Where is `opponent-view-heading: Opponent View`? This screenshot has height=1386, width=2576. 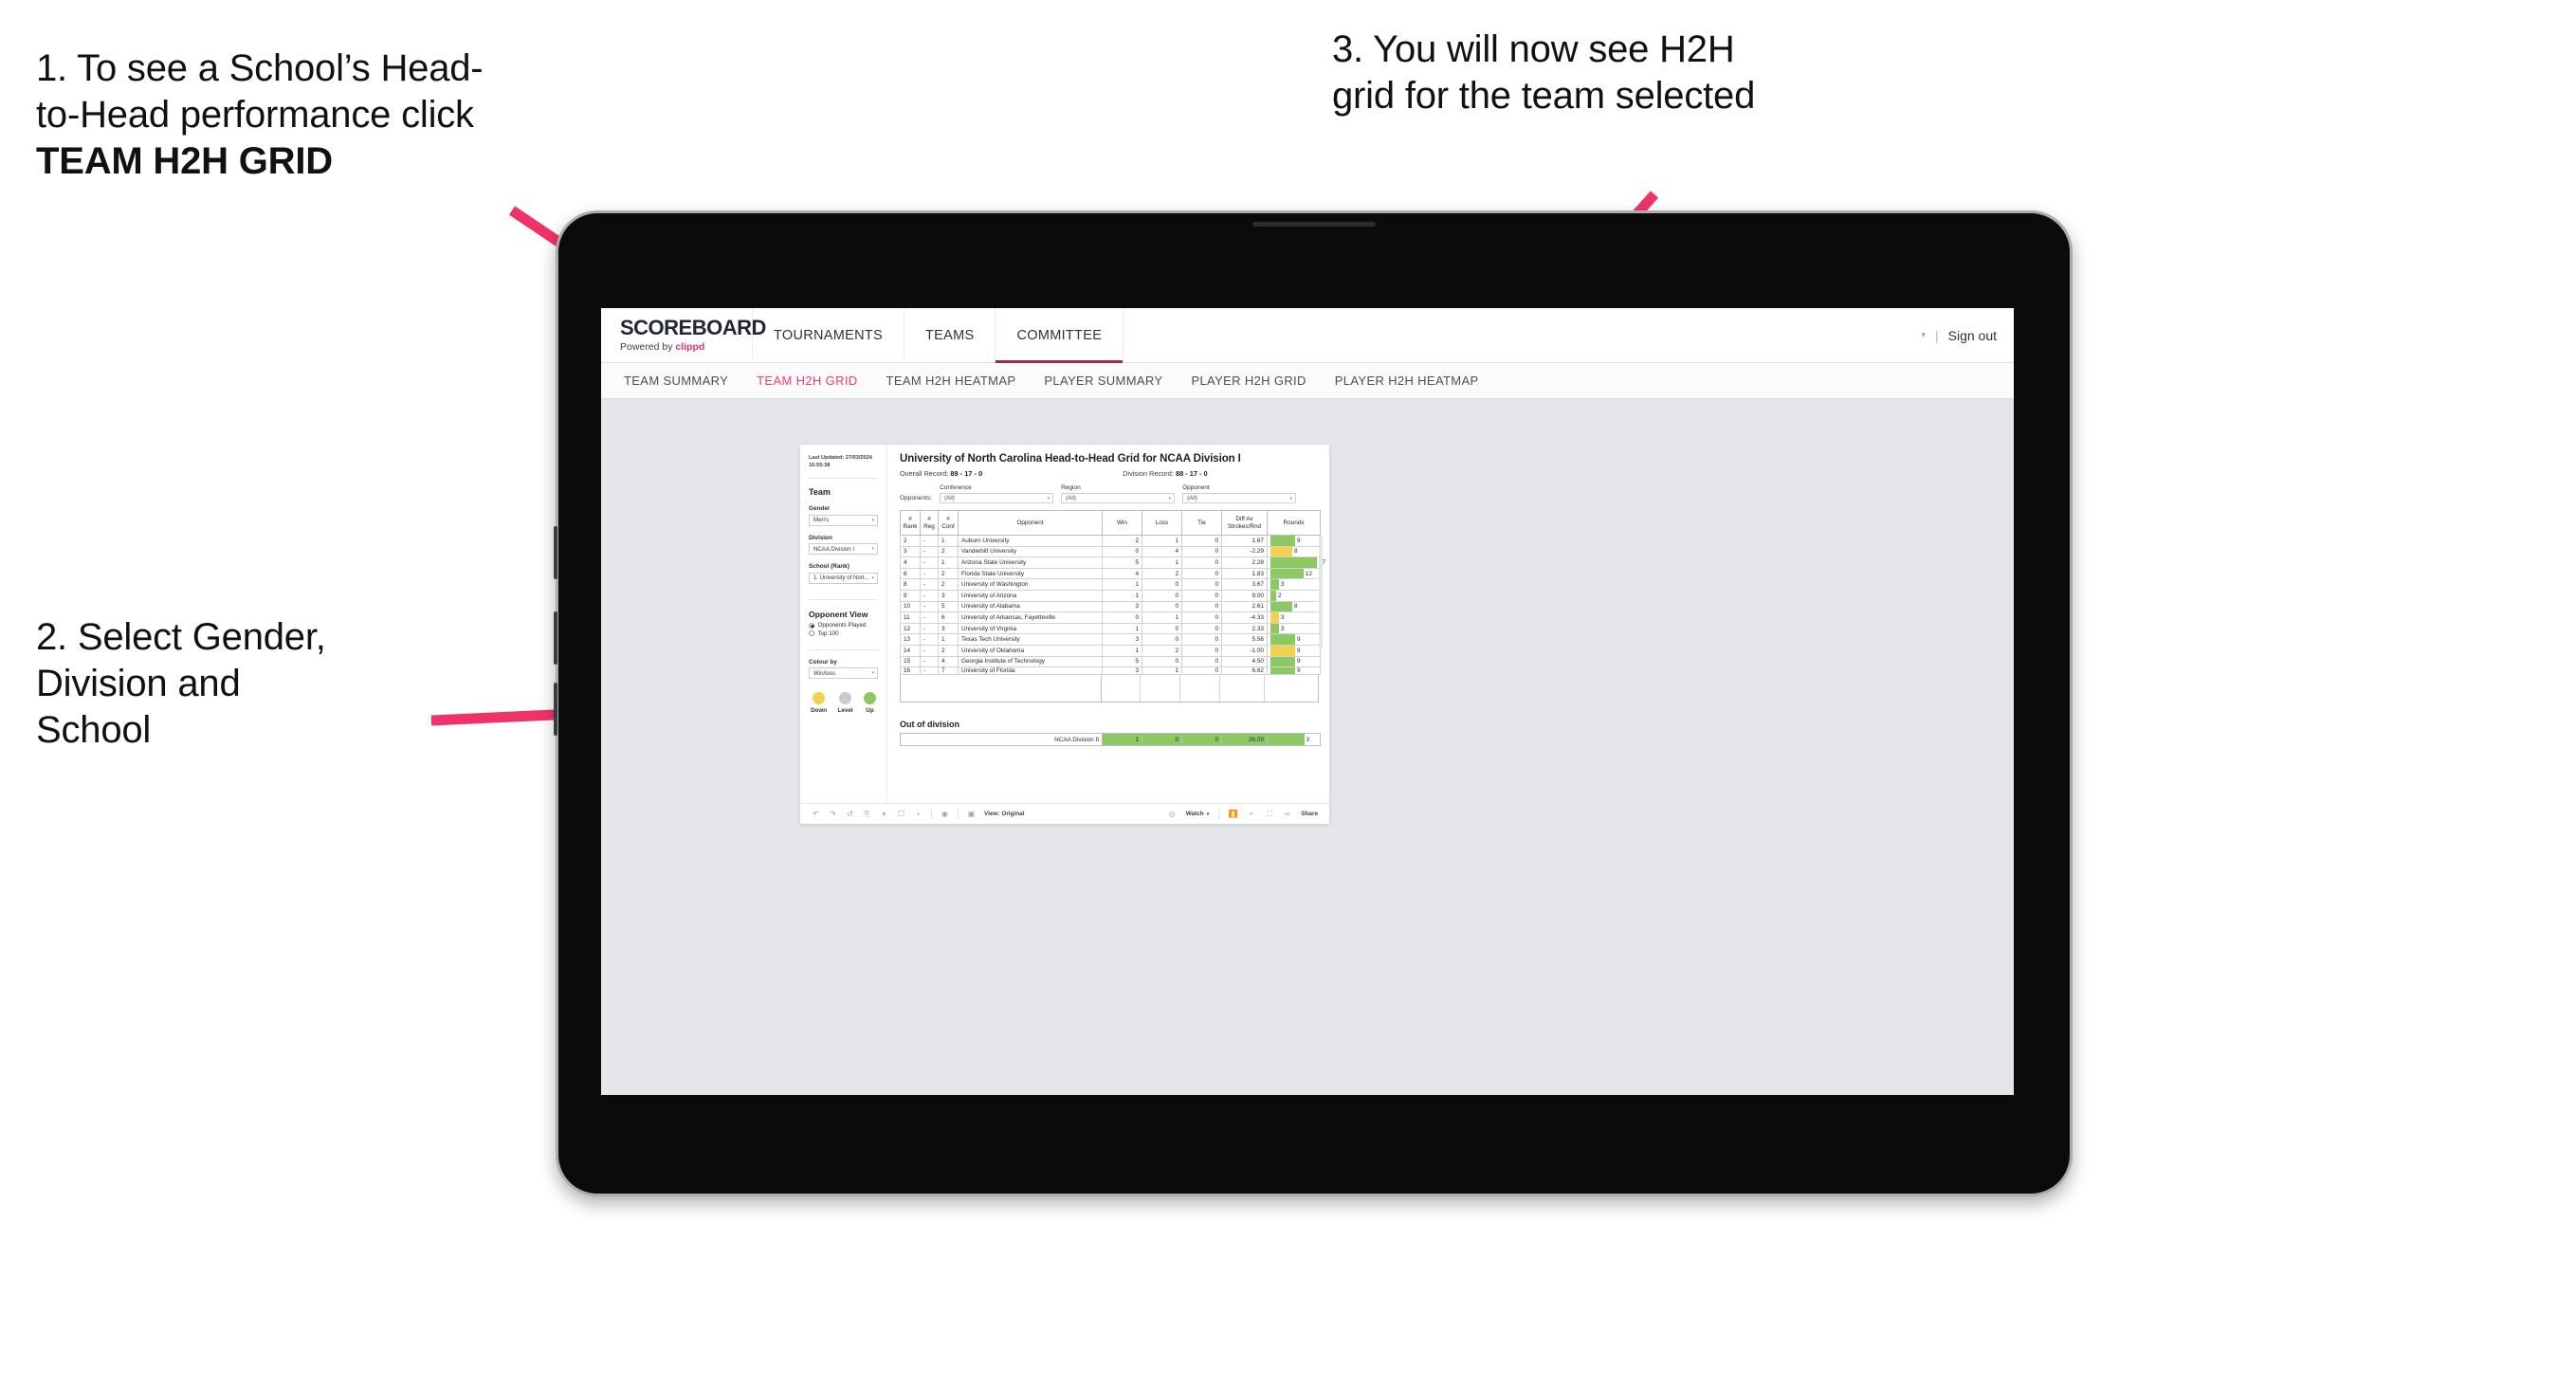 opponent-view-heading: Opponent View is located at coordinates (838, 614).